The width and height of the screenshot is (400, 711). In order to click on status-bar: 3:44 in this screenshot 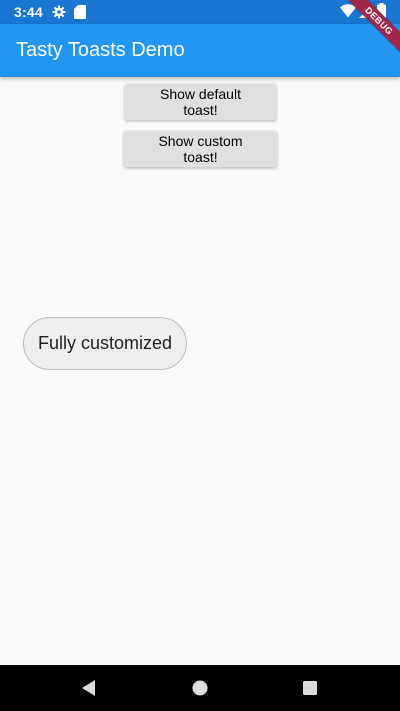, I will do `click(200, 12)`.